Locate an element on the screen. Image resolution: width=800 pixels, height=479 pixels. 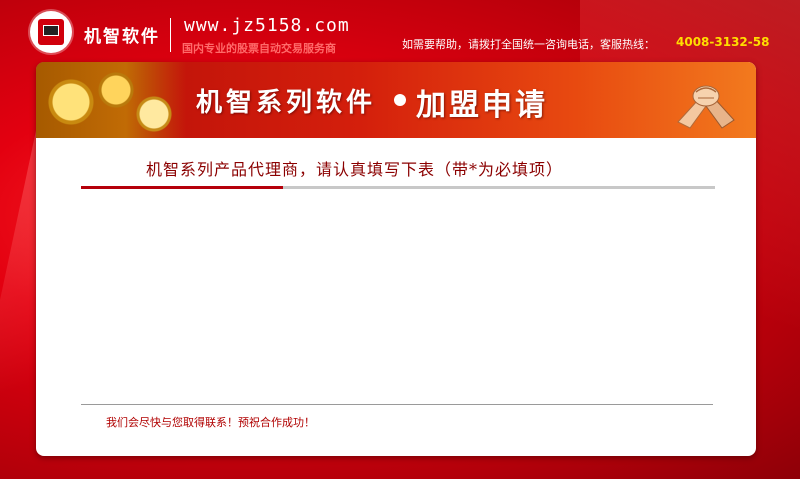
logo-icon is located at coordinates (51, 32).